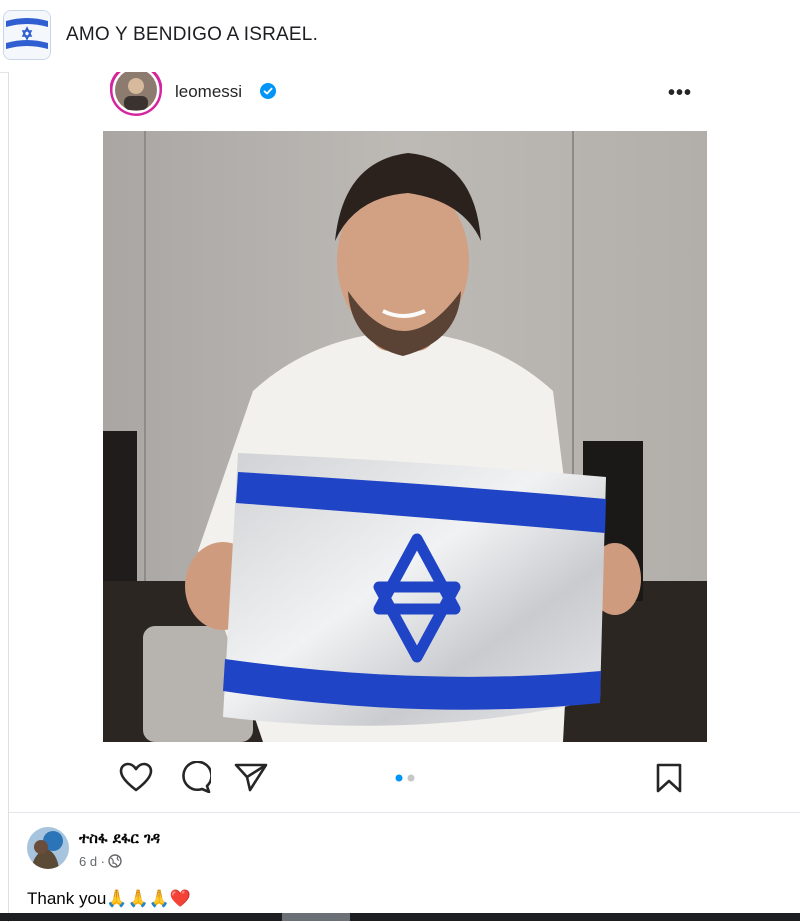 The width and height of the screenshot is (800, 922). What do you see at coordinates (680, 93) in the screenshot?
I see `more-options-button: •••` at bounding box center [680, 93].